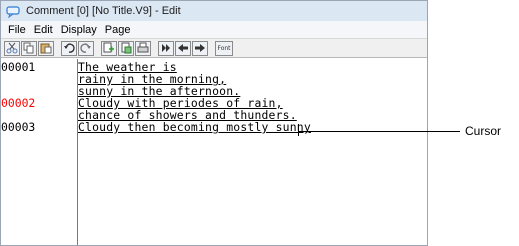  I want to click on jump-icon, so click(166, 48).